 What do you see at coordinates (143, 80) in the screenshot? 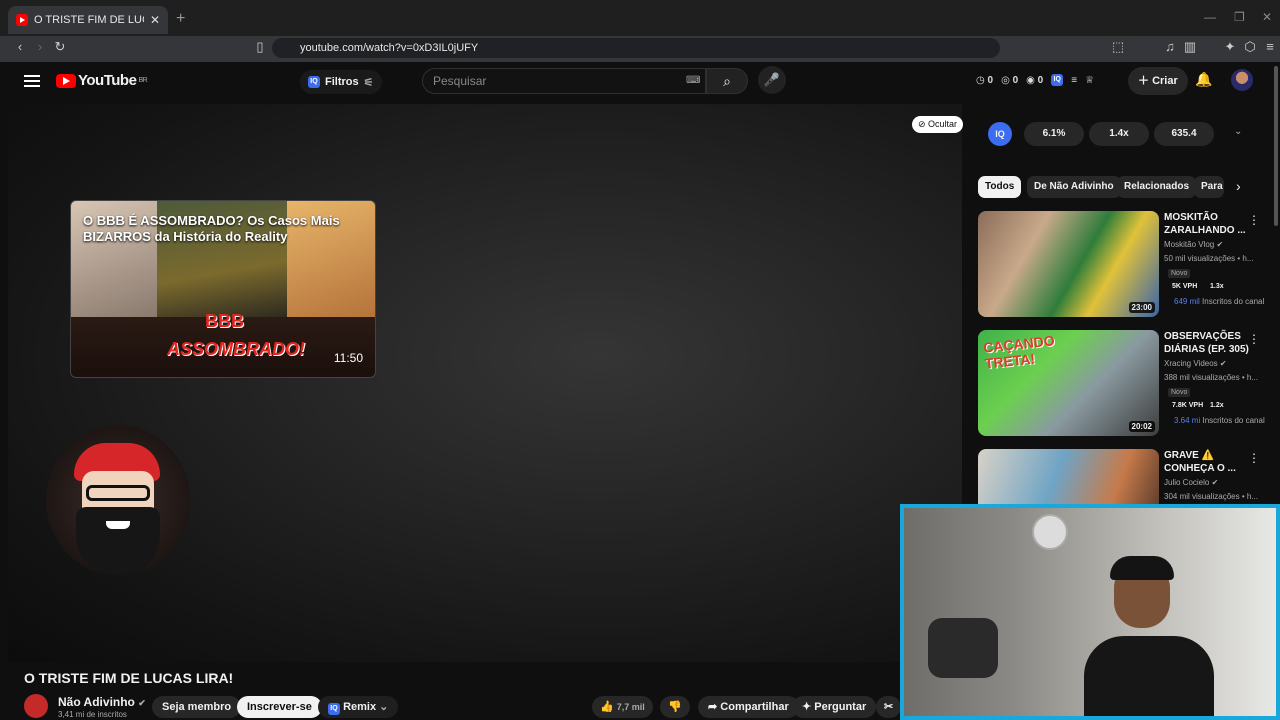
I see `region-code: BR` at bounding box center [143, 80].